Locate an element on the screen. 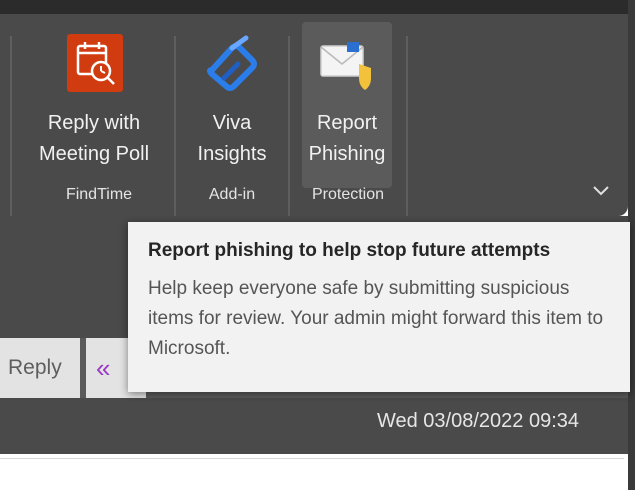 Image resolution: width=635 pixels, height=490 pixels. group-label-protection: Protection is located at coordinates (348, 194).